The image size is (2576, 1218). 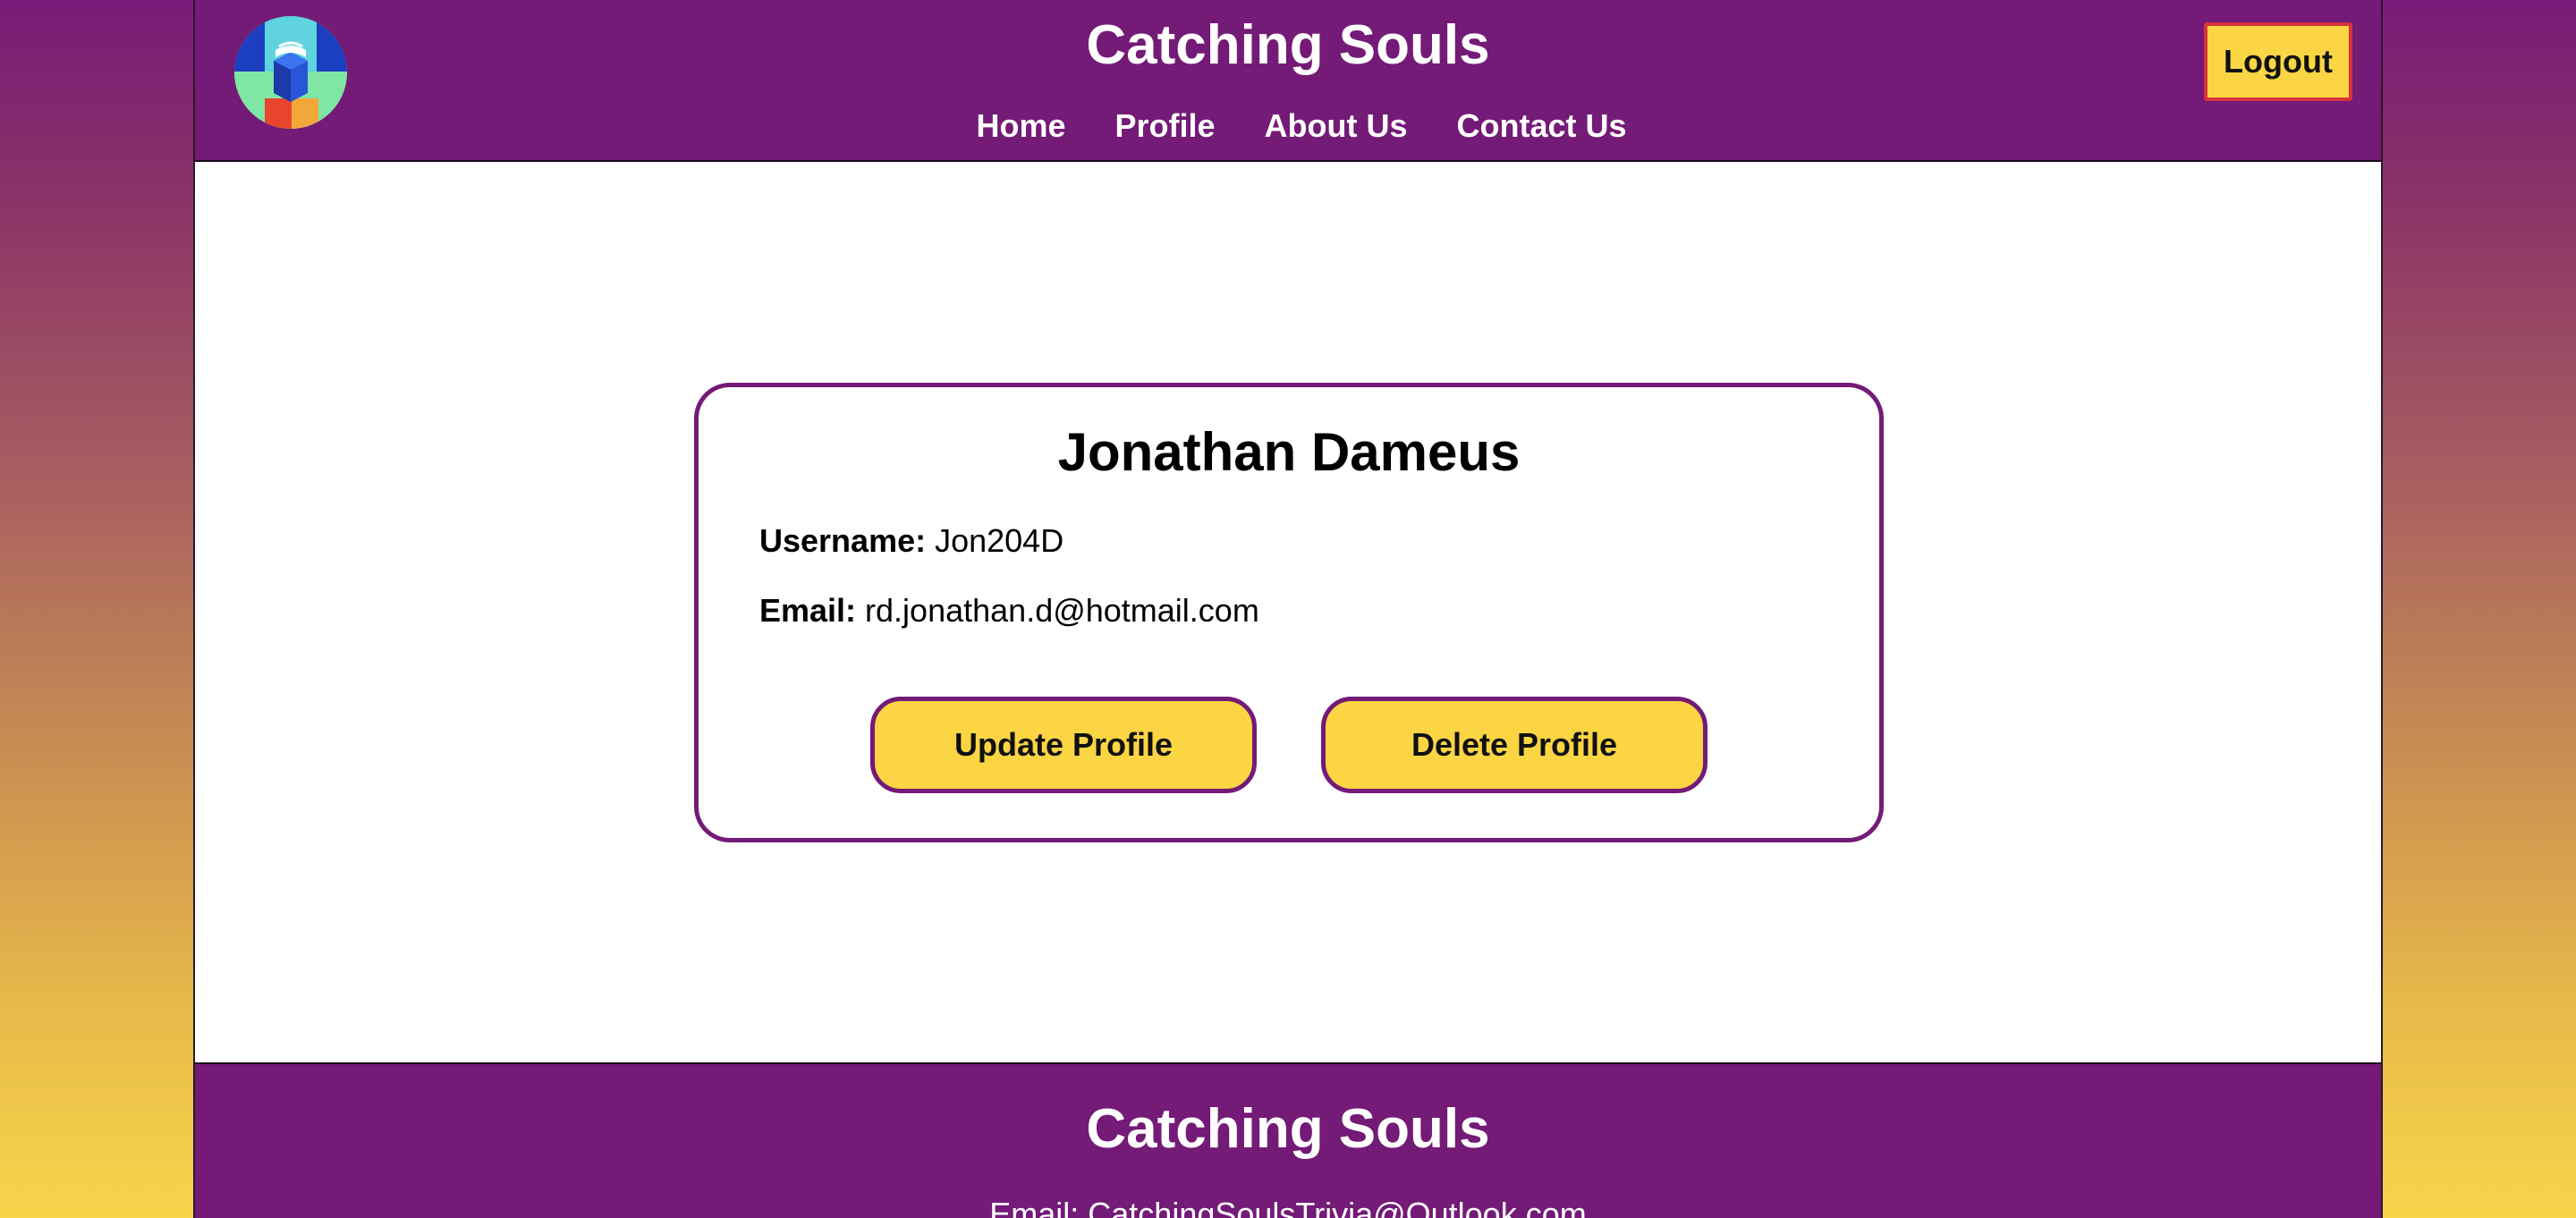 I want to click on footer-email: Email: CatchingSoulsTrivia@Outlook.com, so click(x=1288, y=1206).